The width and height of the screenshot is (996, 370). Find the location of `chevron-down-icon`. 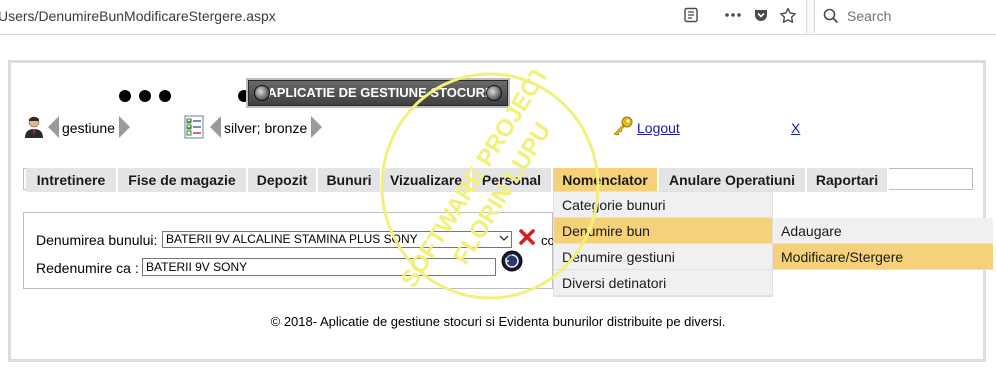

chevron-down-icon is located at coordinates (503, 239).